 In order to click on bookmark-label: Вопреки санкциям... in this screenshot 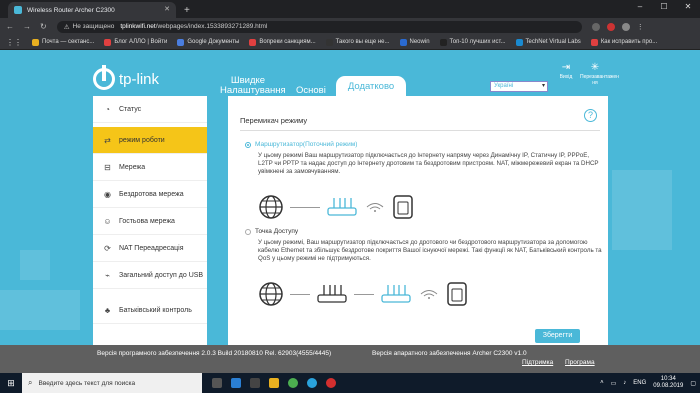, I will do `click(287, 42)`.